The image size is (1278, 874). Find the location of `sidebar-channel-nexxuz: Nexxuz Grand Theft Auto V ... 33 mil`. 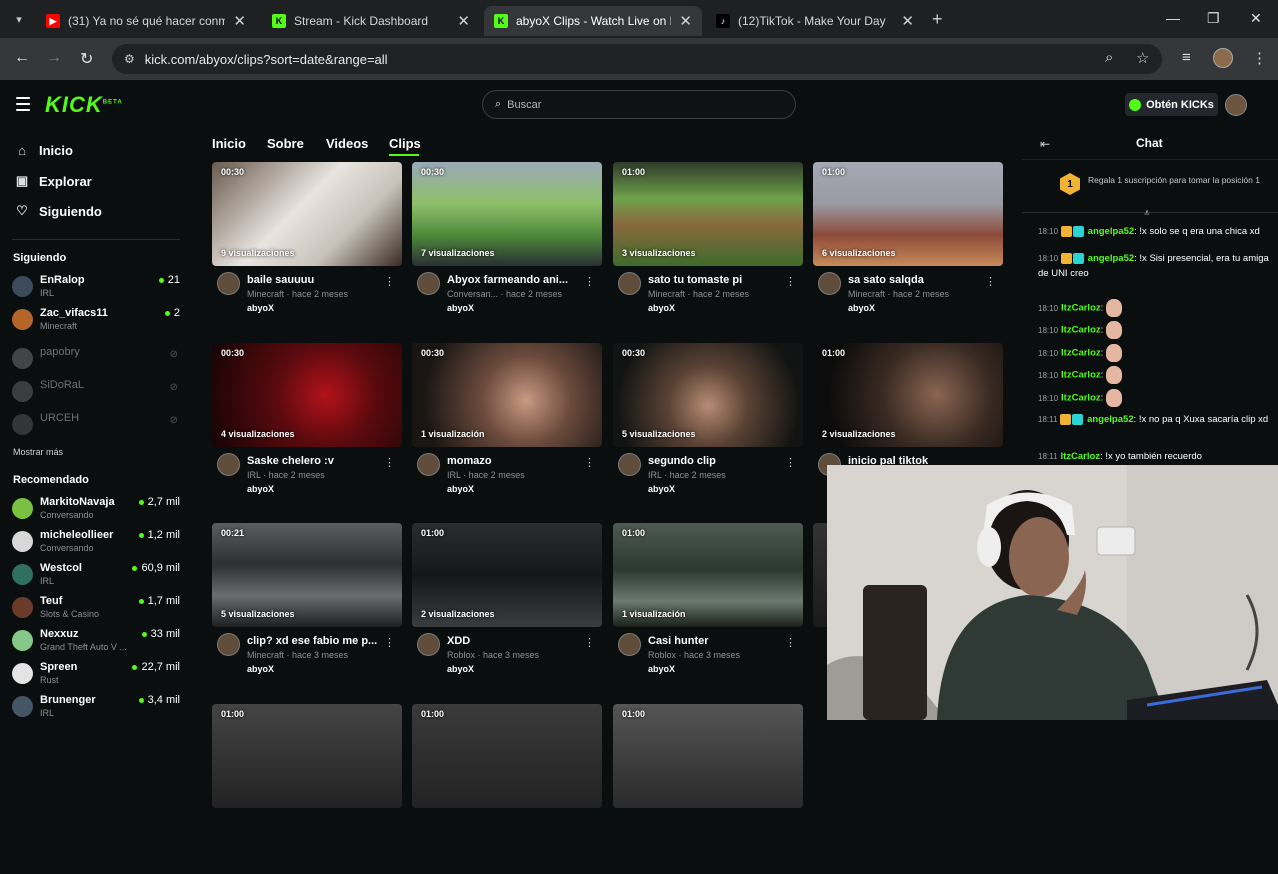

sidebar-channel-nexxuz: Nexxuz Grand Theft Auto V ... 33 mil is located at coordinates (97, 643).